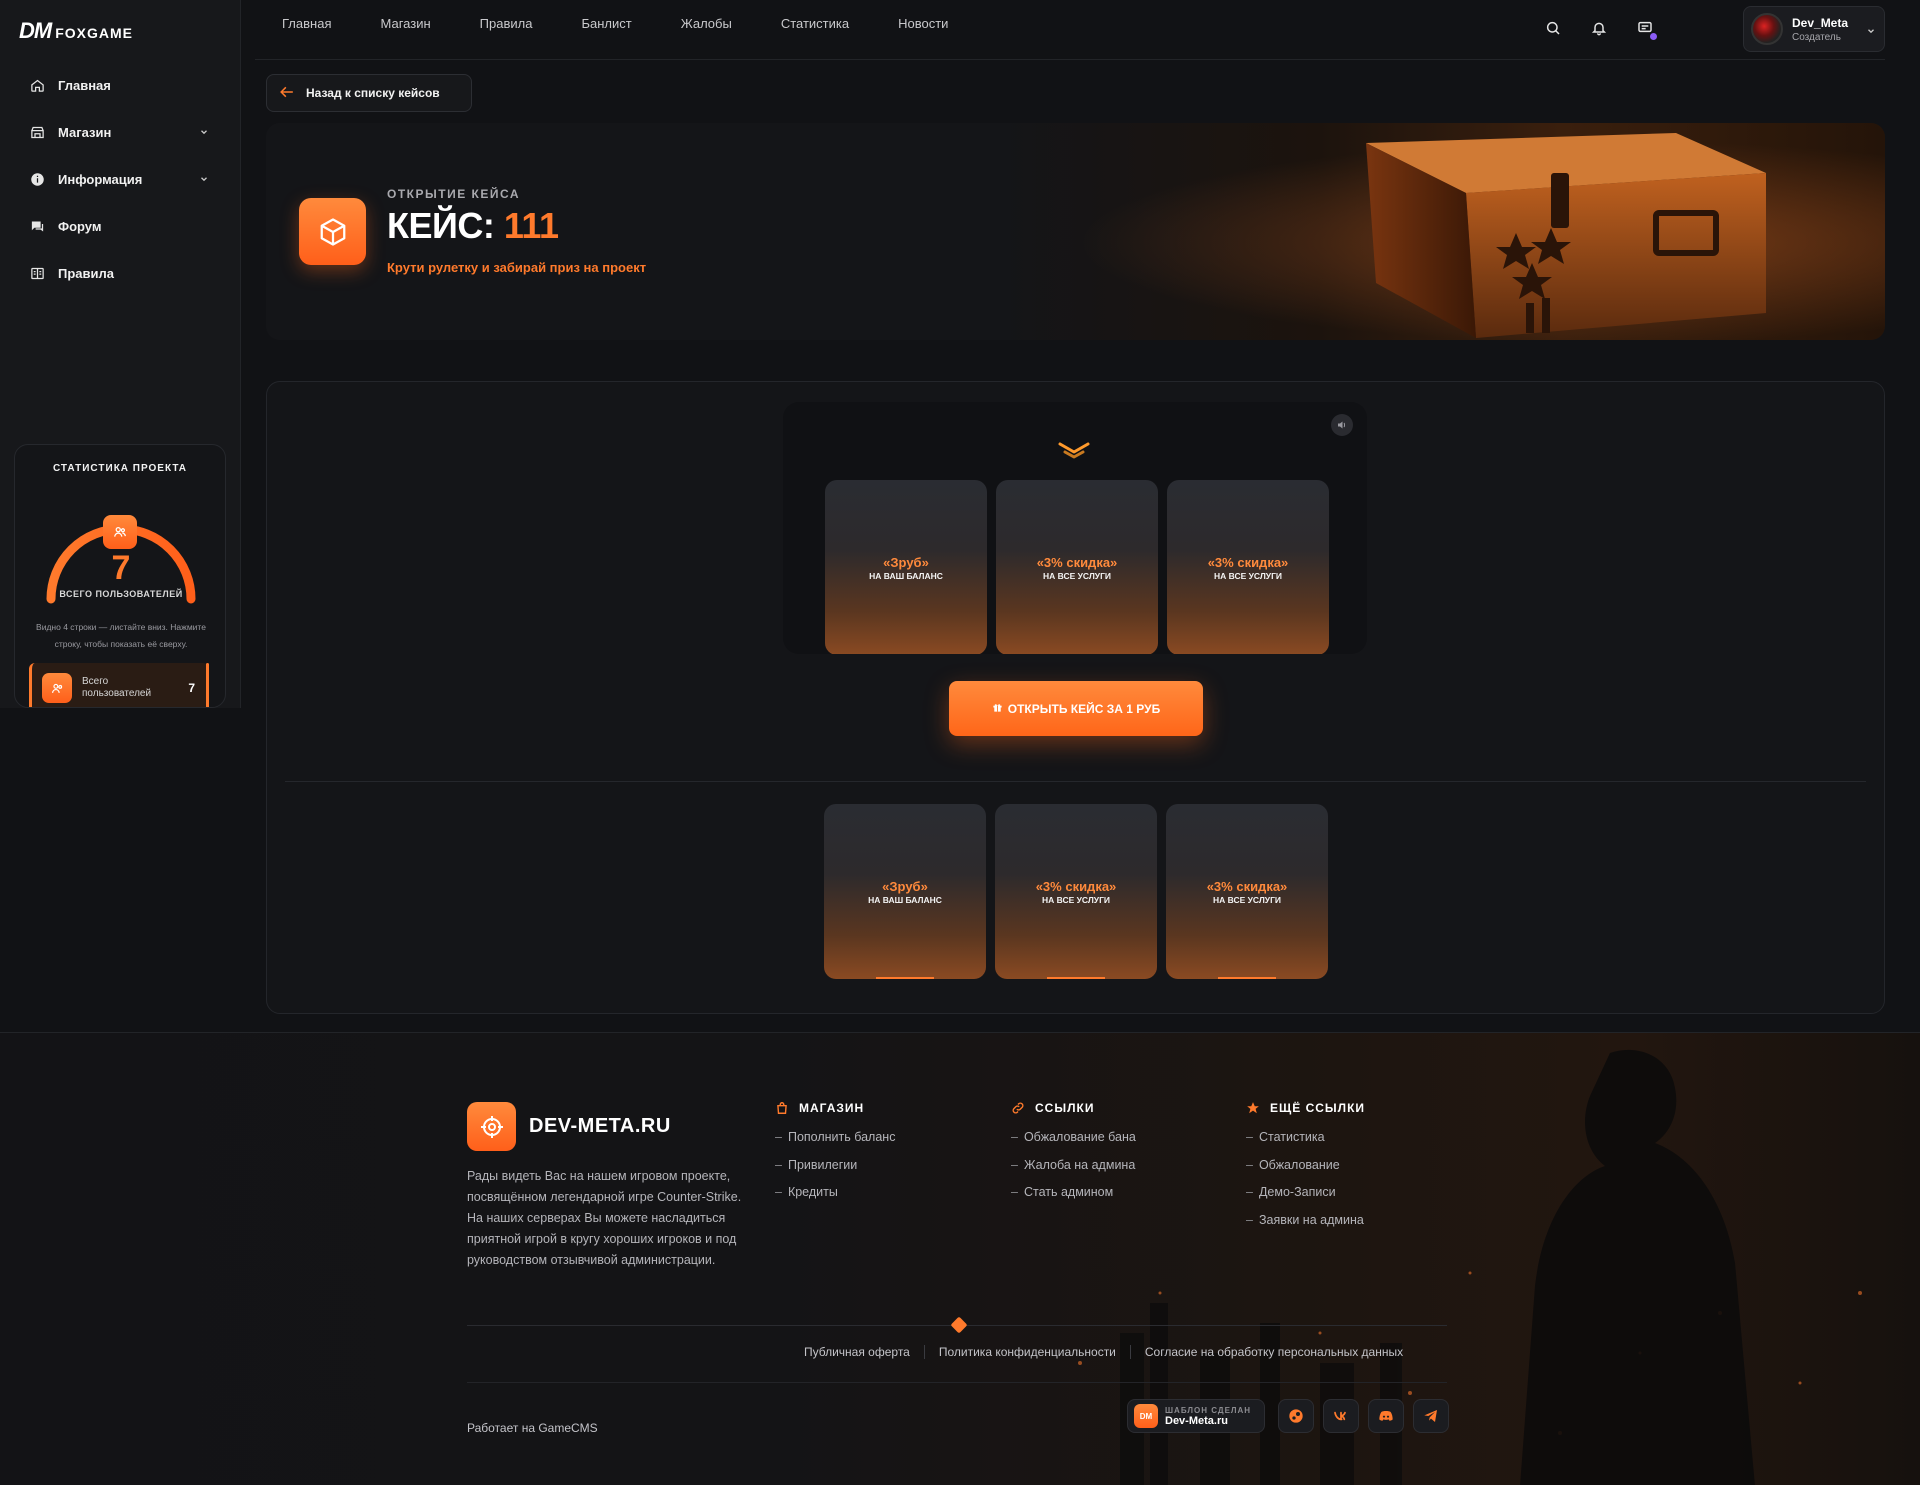 Image resolution: width=1920 pixels, height=1485 pixels. Describe the element at coordinates (1074, 452) in the screenshot. I see `roulette-pointer-icon` at that location.